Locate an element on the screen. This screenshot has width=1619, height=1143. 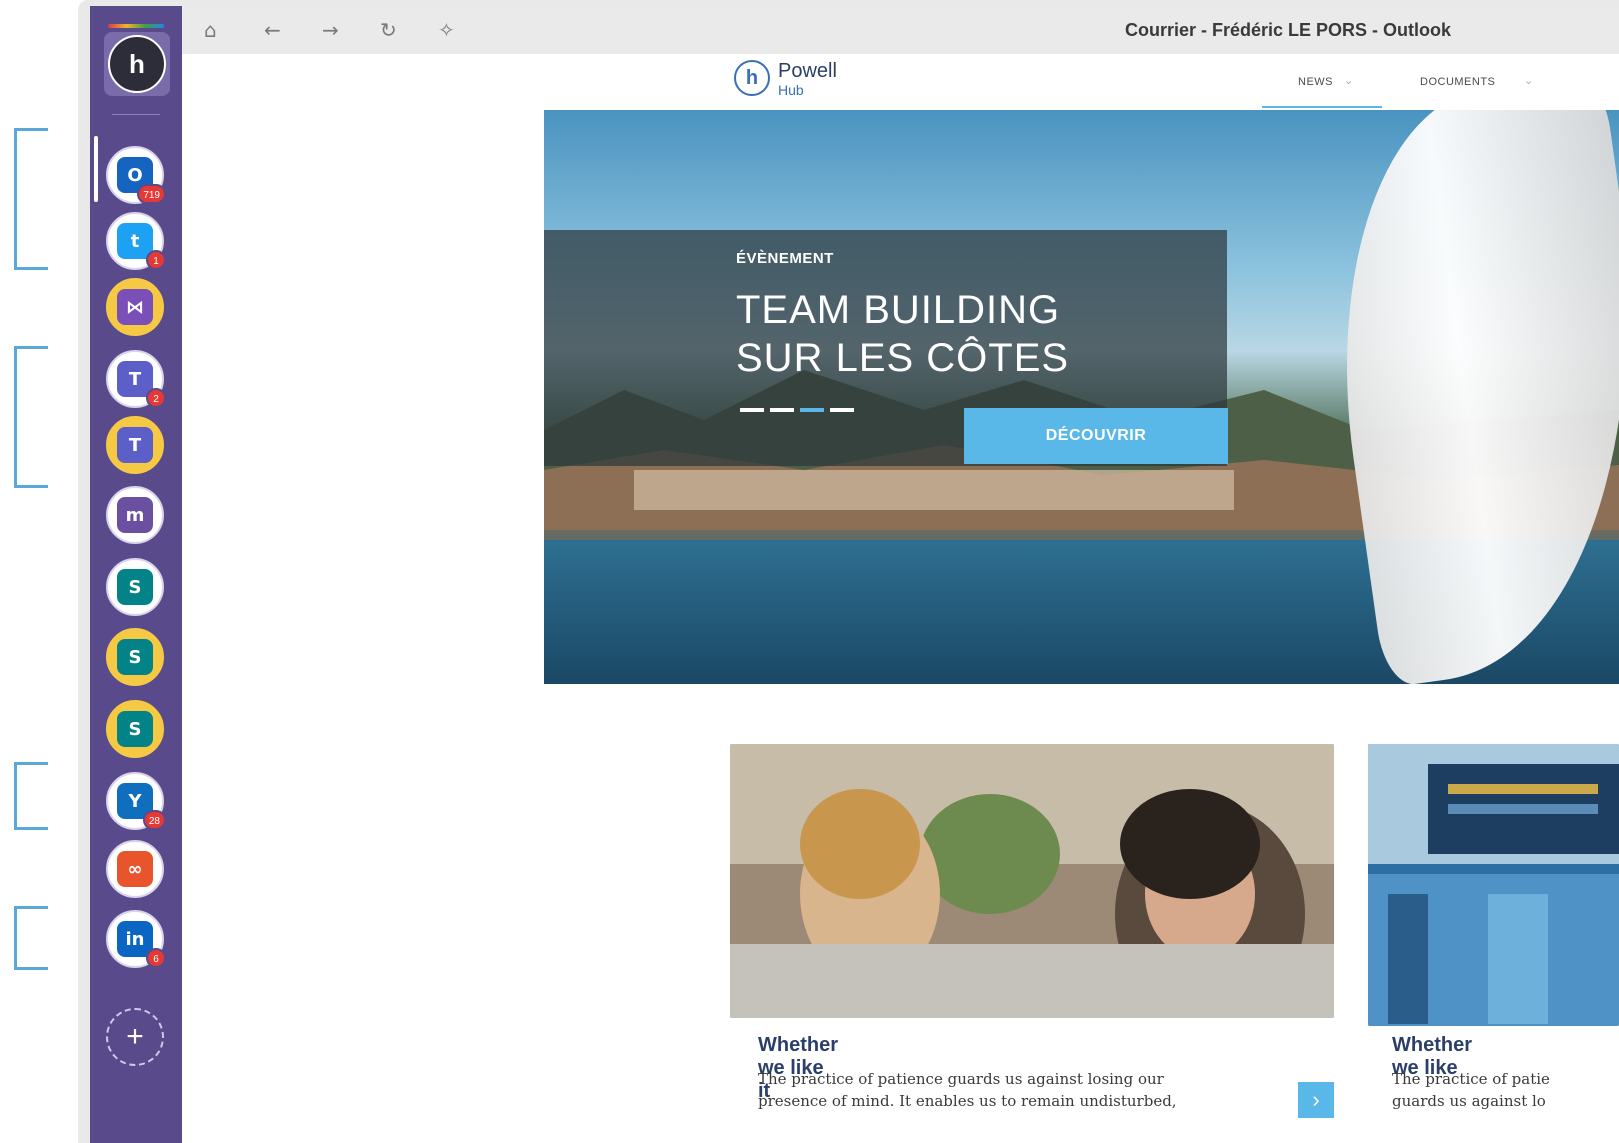
sharepoint-icon: S is located at coordinates (135, 587).